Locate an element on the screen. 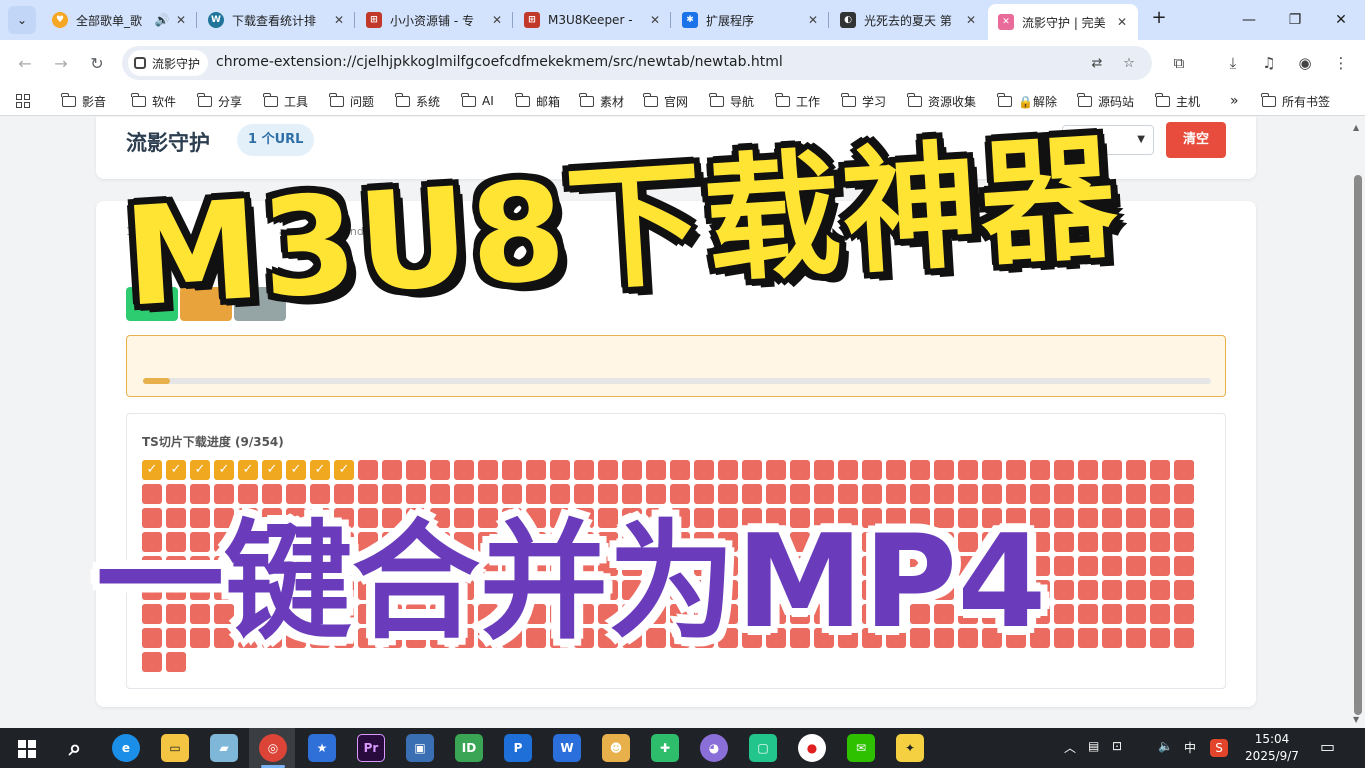 Image resolution: width=1365 pixels, height=768 pixels. wechat-icon: ✉ is located at coordinates (861, 748).